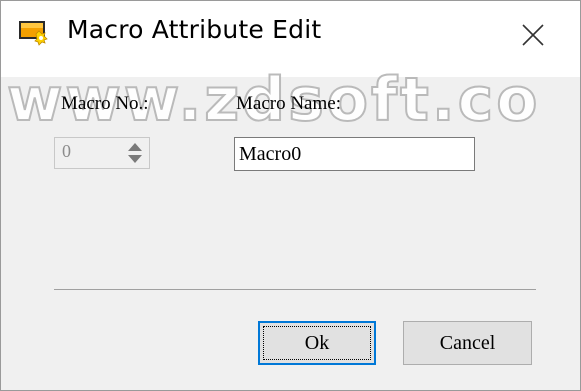 This screenshot has width=581, height=391. Describe the element at coordinates (295, 289) in the screenshot. I see `divider` at that location.